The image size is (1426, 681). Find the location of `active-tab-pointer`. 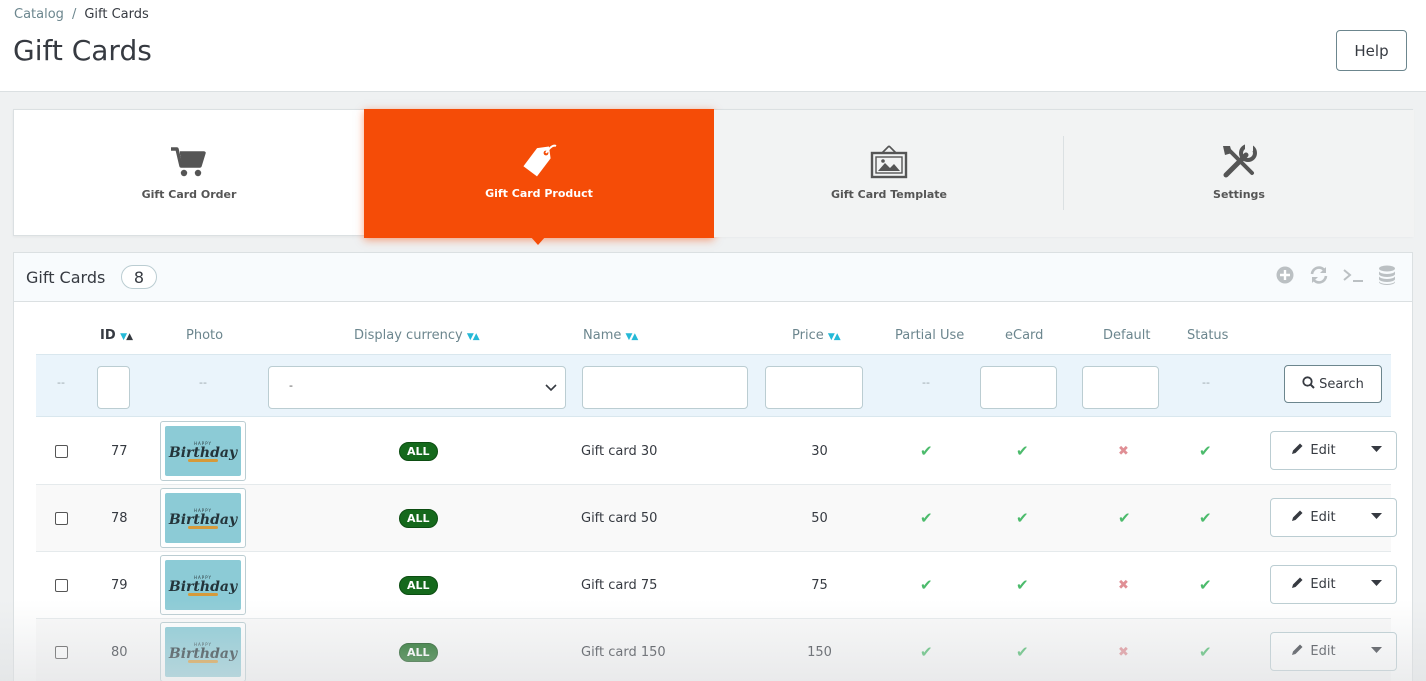

active-tab-pointer is located at coordinates (538, 240).